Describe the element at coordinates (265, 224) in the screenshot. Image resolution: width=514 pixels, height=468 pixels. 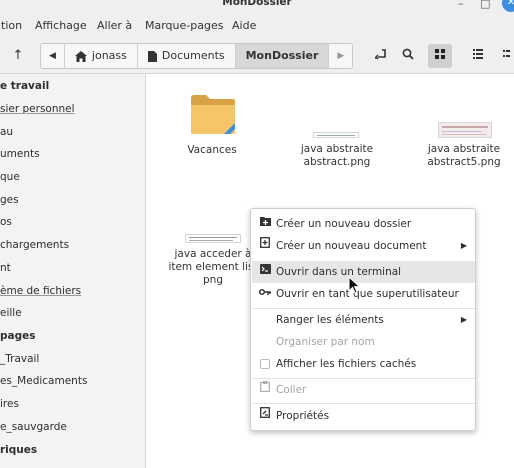
I see `folder-plus-icon` at that location.